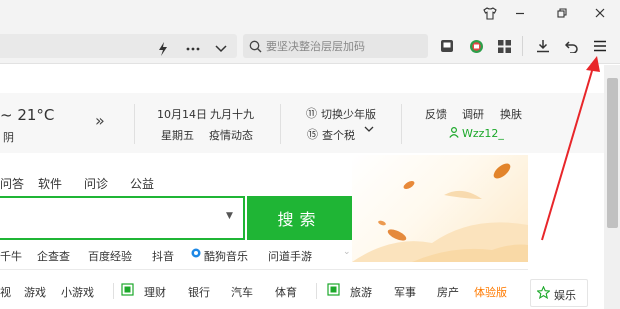 This screenshot has height=309, width=620. Describe the element at coordinates (522, 46) in the screenshot. I see `toolbar-divider` at that location.